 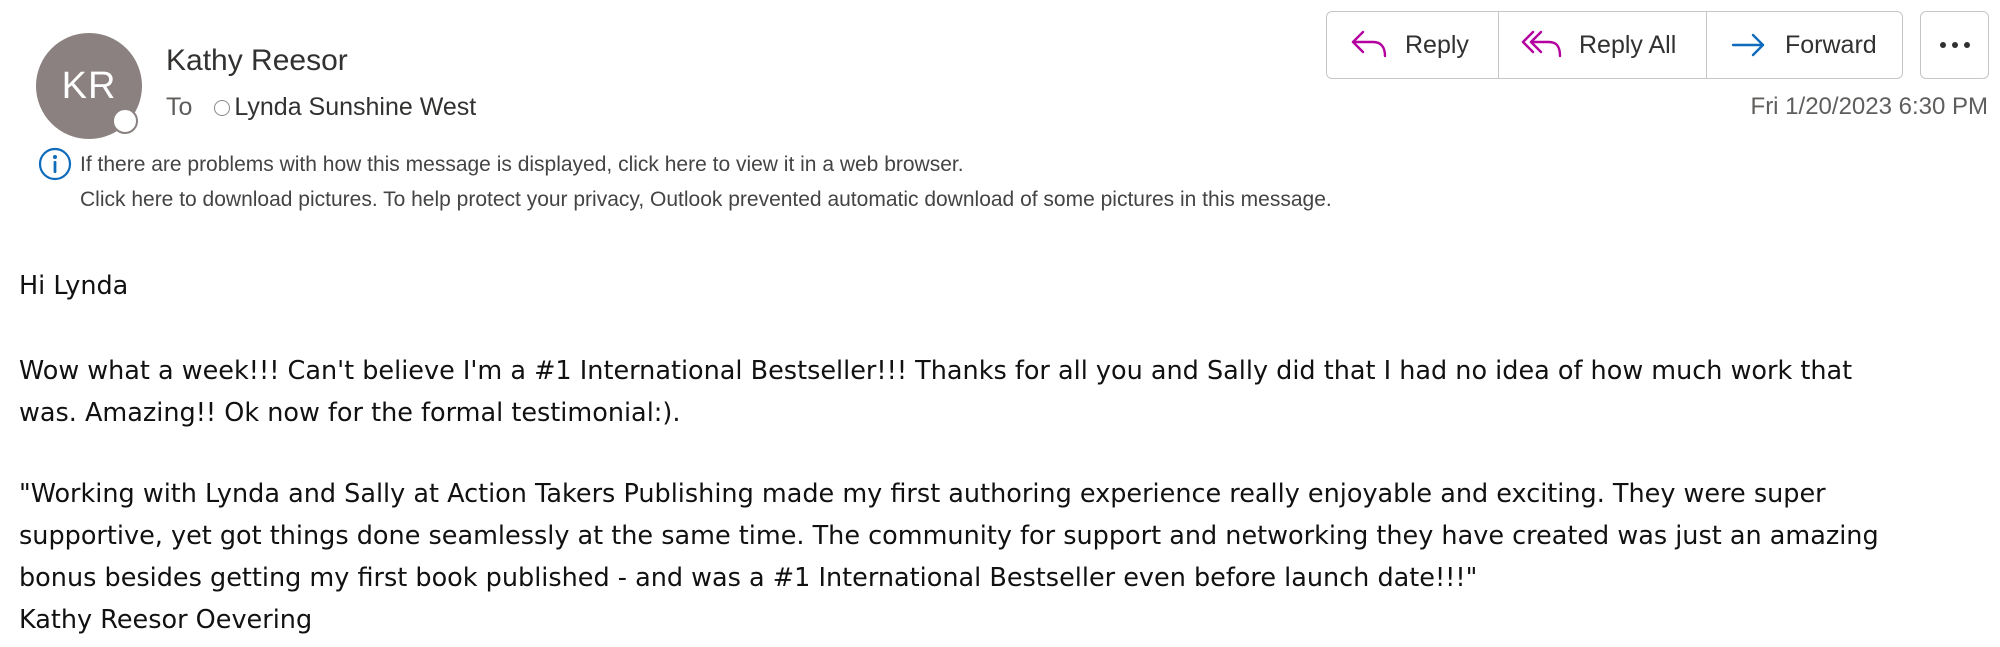 I want to click on recipient-name: Lynda Sunshine West, so click(x=355, y=107).